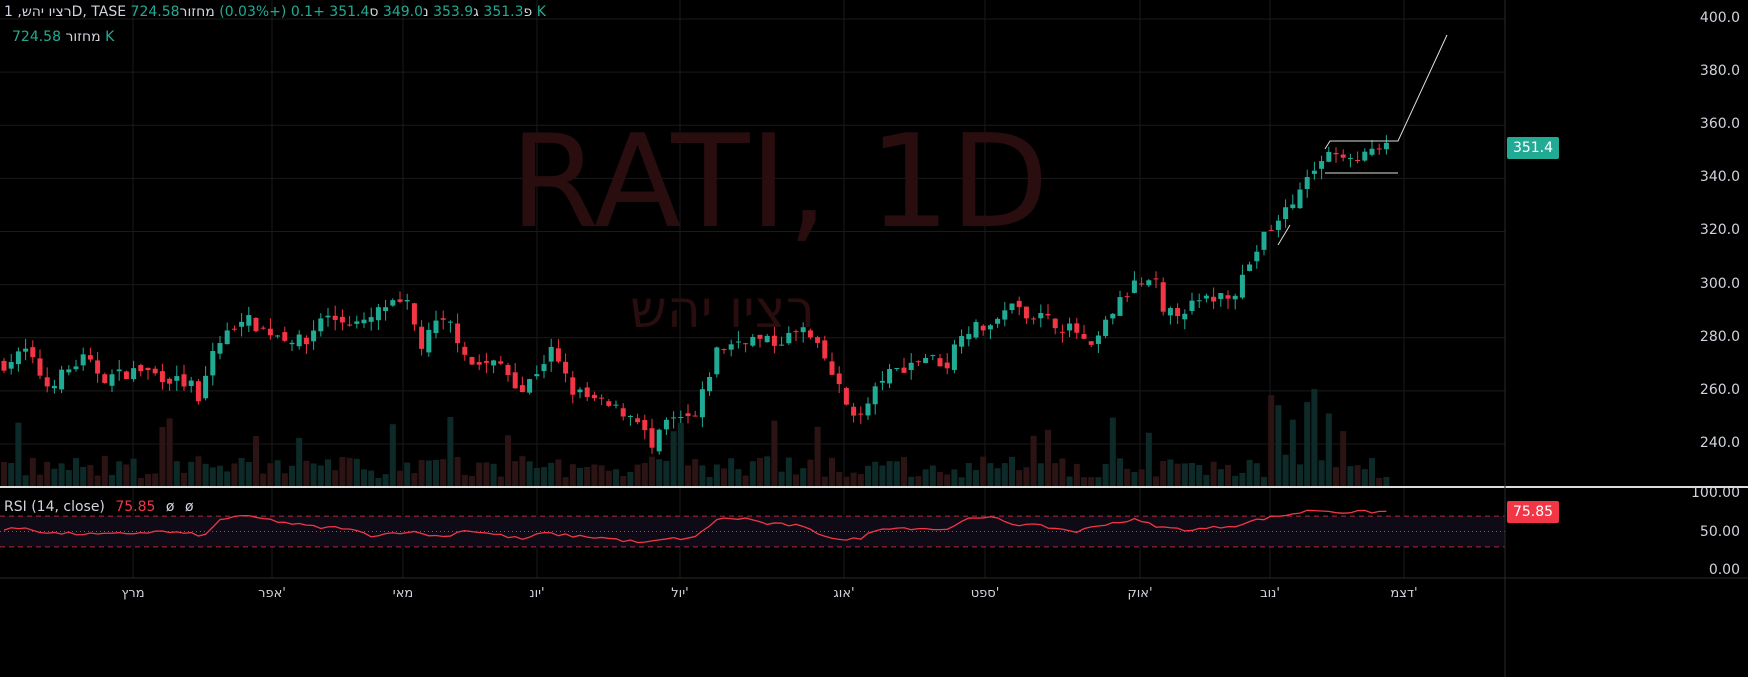 The image size is (1748, 677). What do you see at coordinates (197, 12) in the screenshot?
I see `volume-label: מחזור` at bounding box center [197, 12].